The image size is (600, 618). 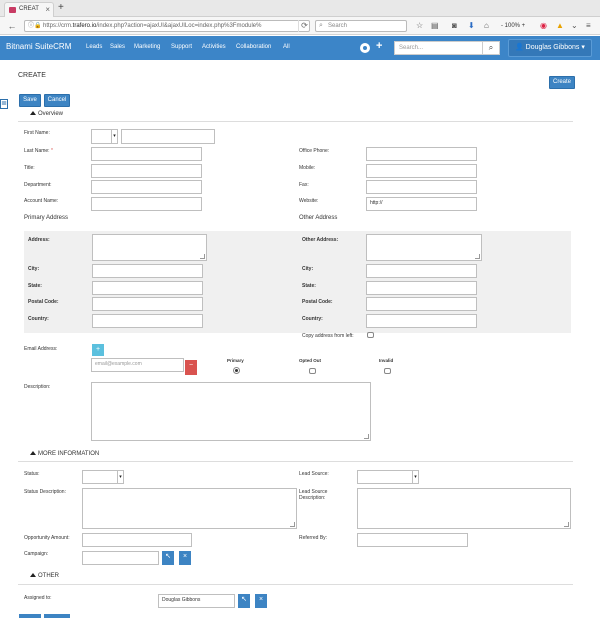 I want to click on account-name-input, so click(x=146, y=204).